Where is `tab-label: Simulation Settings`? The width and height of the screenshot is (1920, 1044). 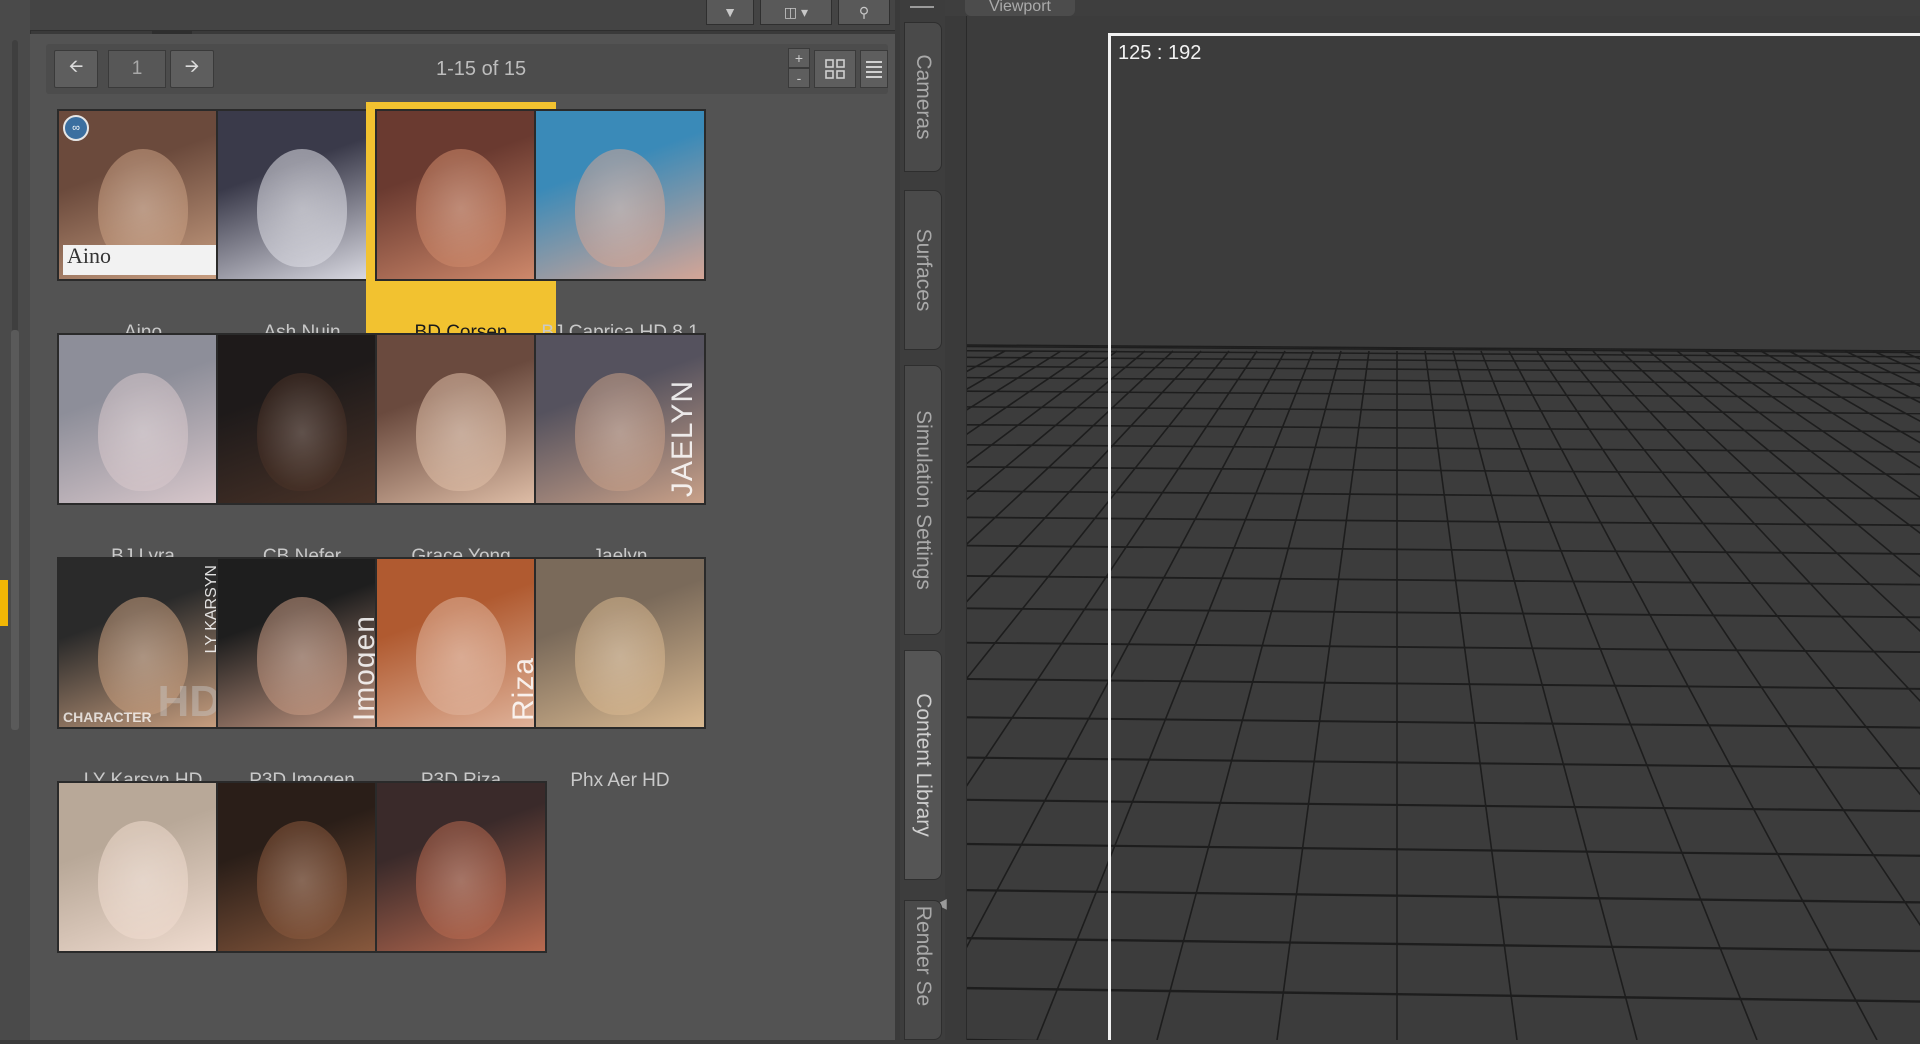
tab-label: Simulation Settings is located at coordinates (923, 500).